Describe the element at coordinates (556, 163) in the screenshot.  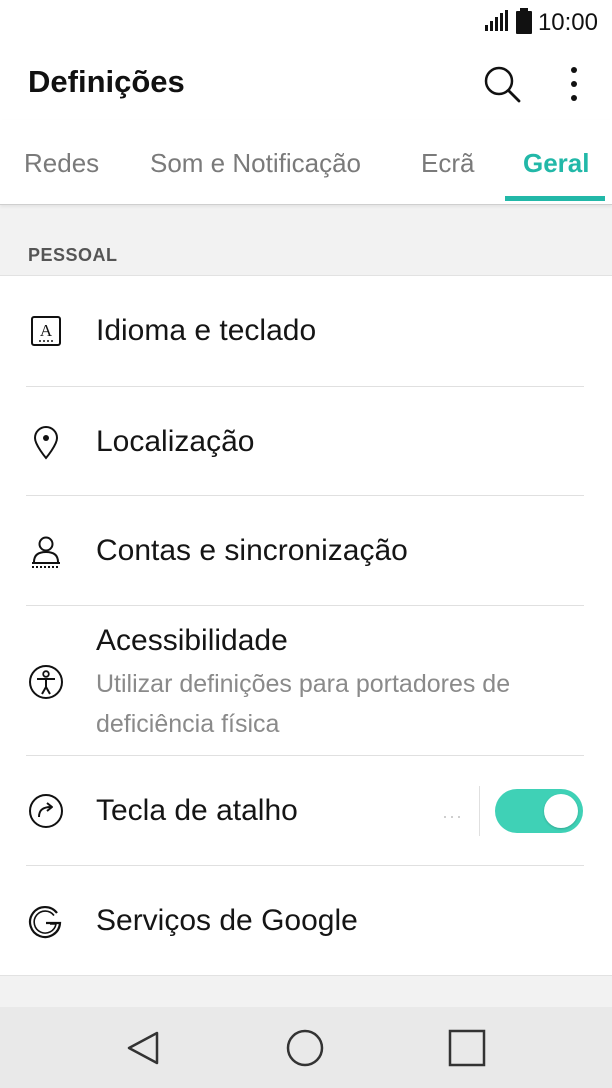
I see `tab-geral: Geral` at that location.